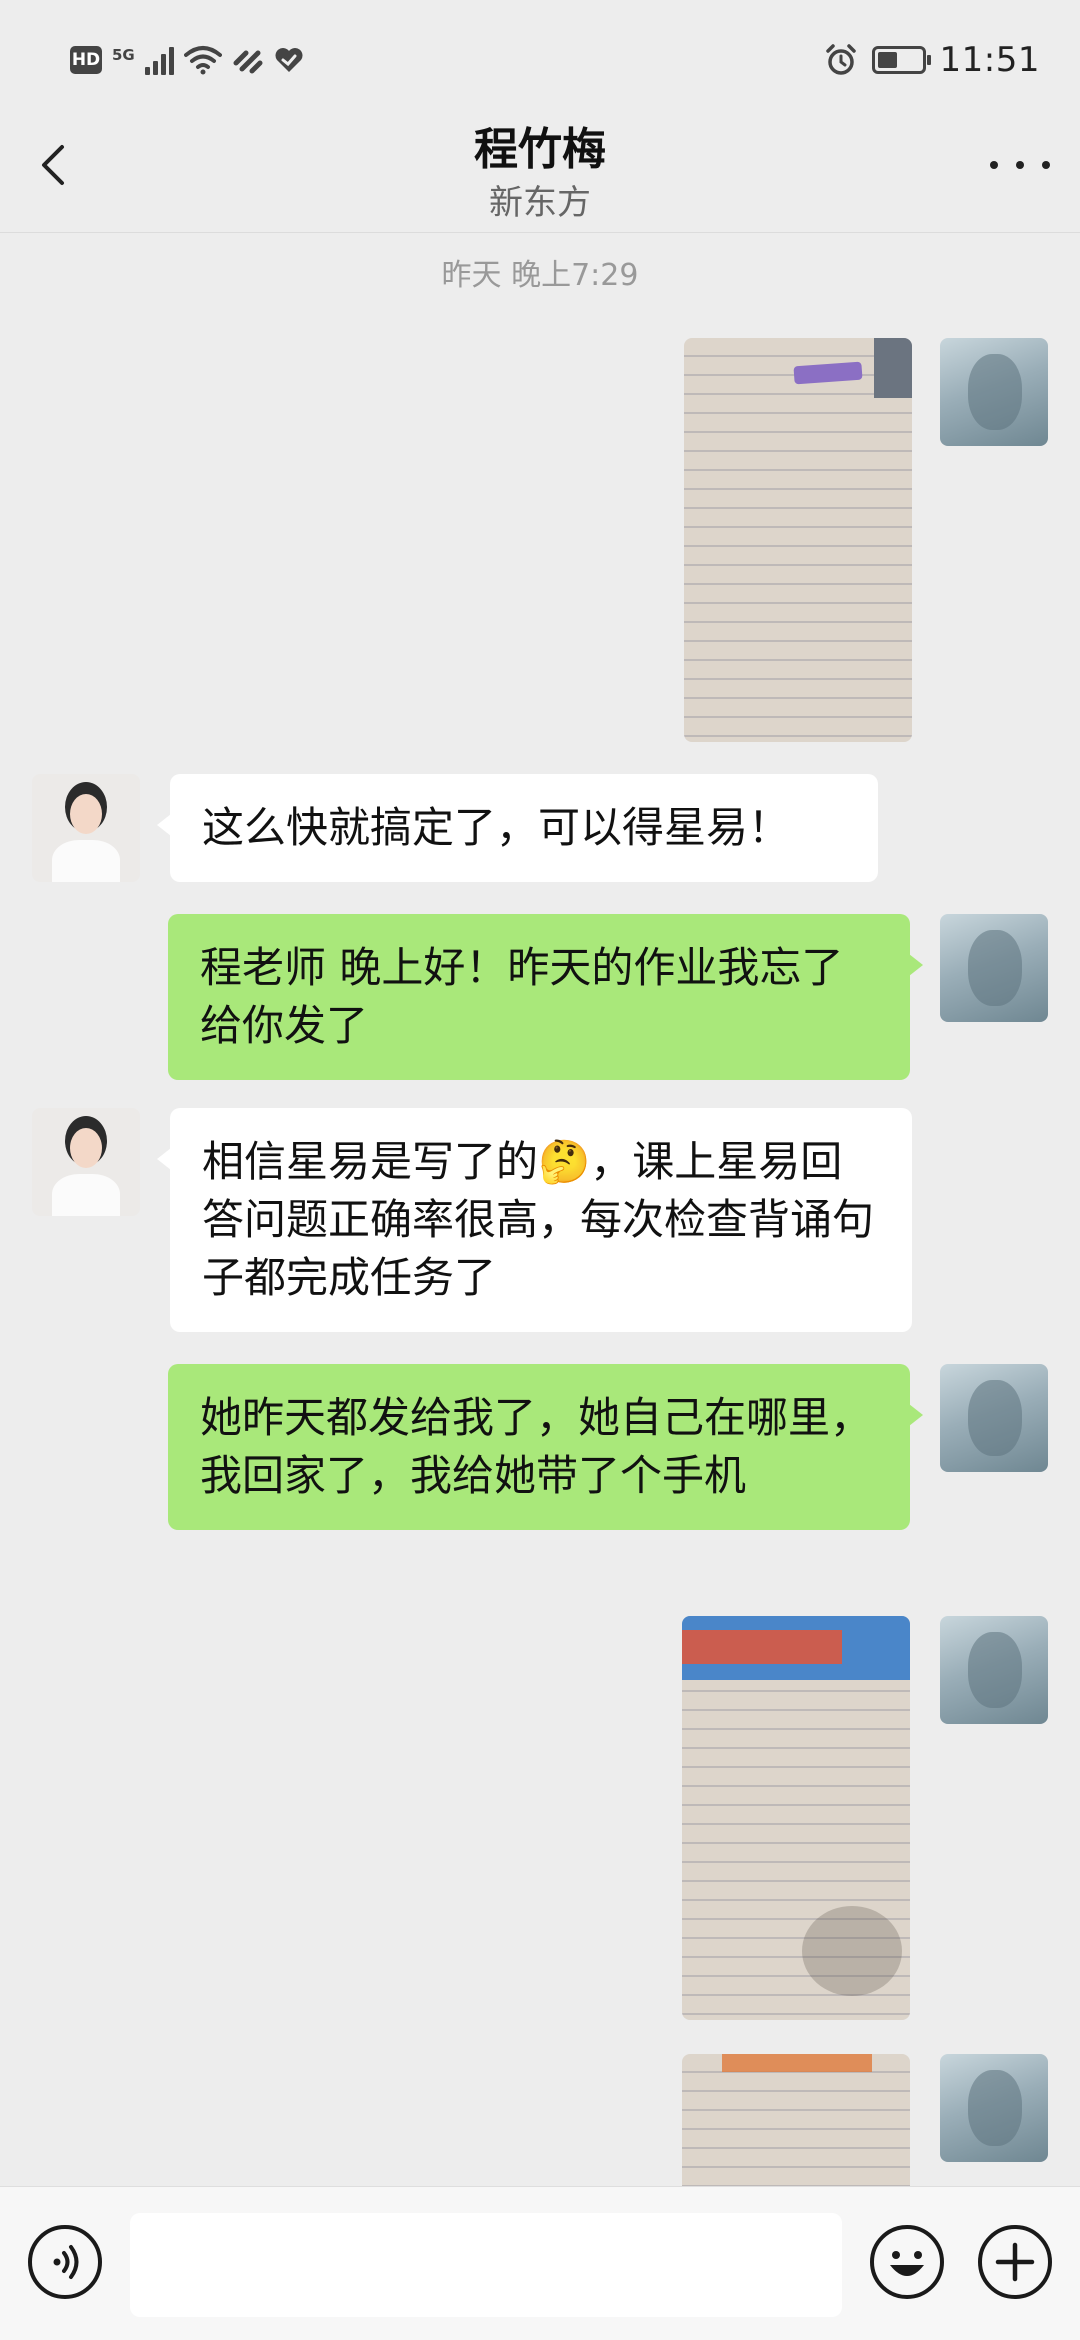 This screenshot has height=2340, width=1080. Describe the element at coordinates (545, 997) in the screenshot. I see `message-bubble-sent: 程老师 晚上好！昨天的作业我忘了给你发了` at that location.